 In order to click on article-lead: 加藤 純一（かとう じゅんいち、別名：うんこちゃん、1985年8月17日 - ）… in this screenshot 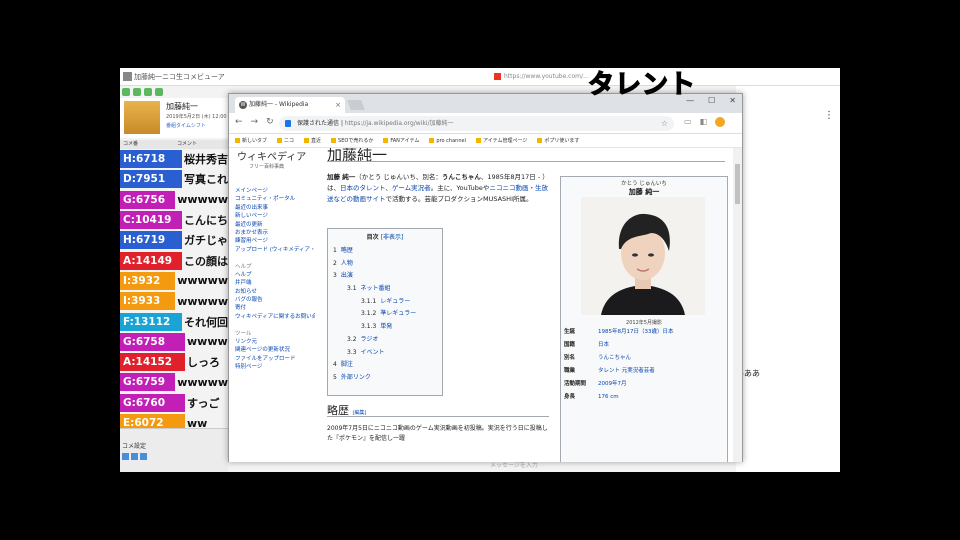, I will do `click(438, 188)`.